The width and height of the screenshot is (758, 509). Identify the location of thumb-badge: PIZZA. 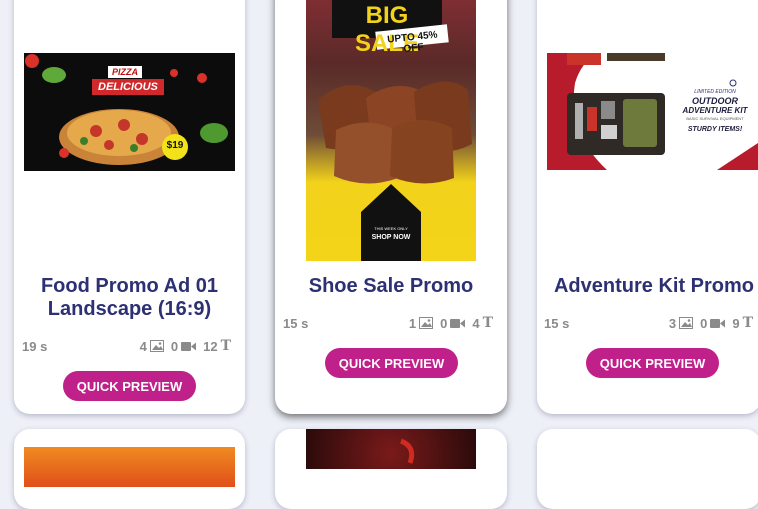
(125, 72).